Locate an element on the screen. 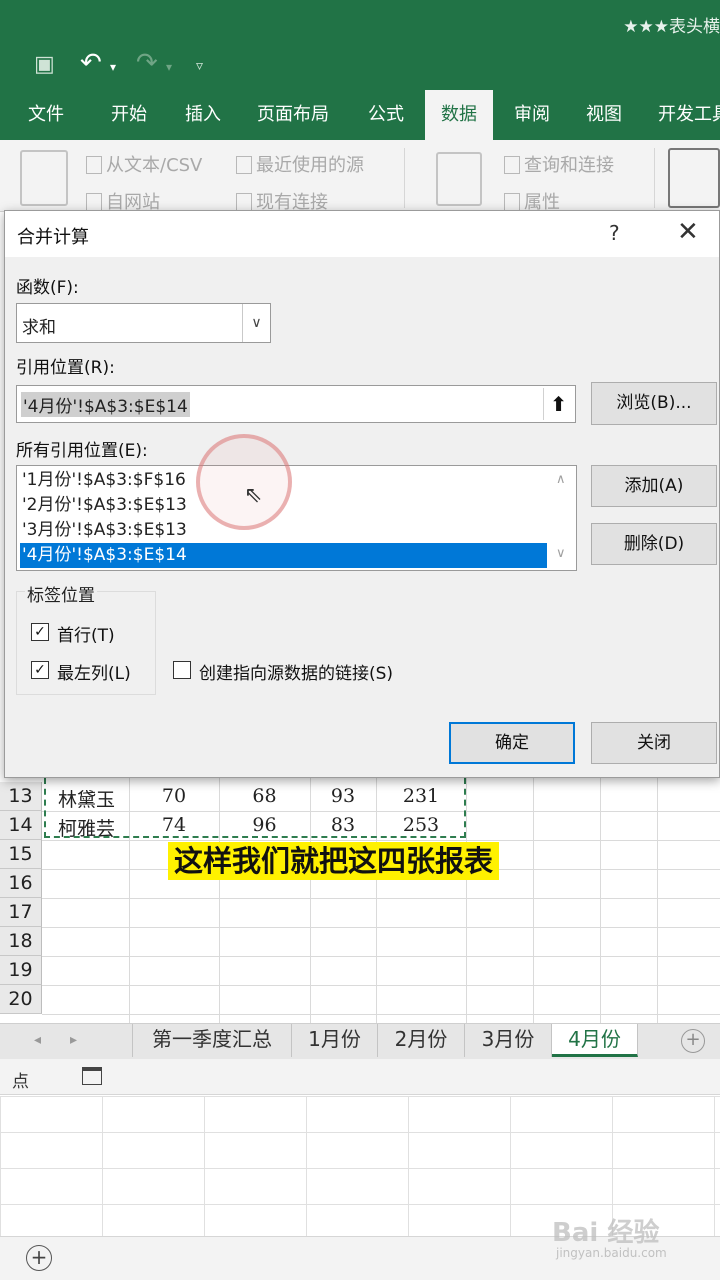 The width and height of the screenshot is (720, 1280). web-icon is located at coordinates (94, 202).